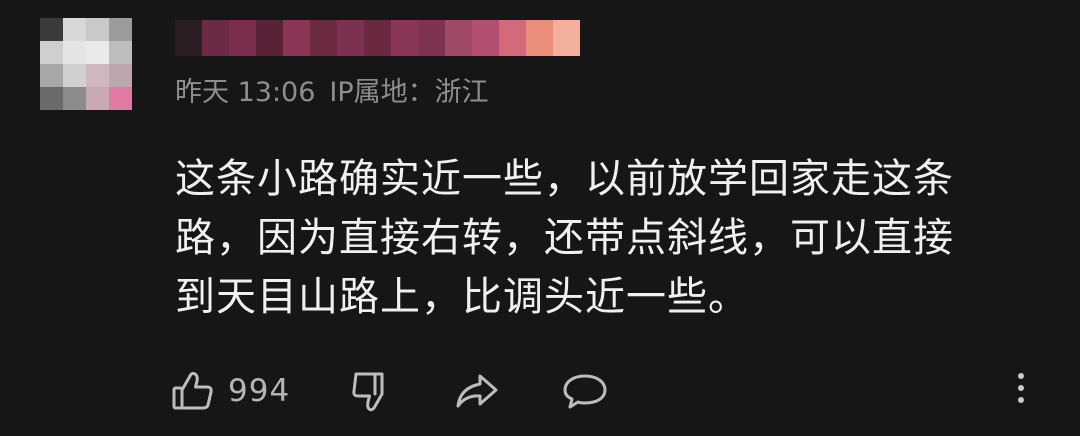 This screenshot has width=1080, height=436. I want to click on comment-text-line: 这条小路确实近一些，以前放学回家走这条, so click(564, 179).